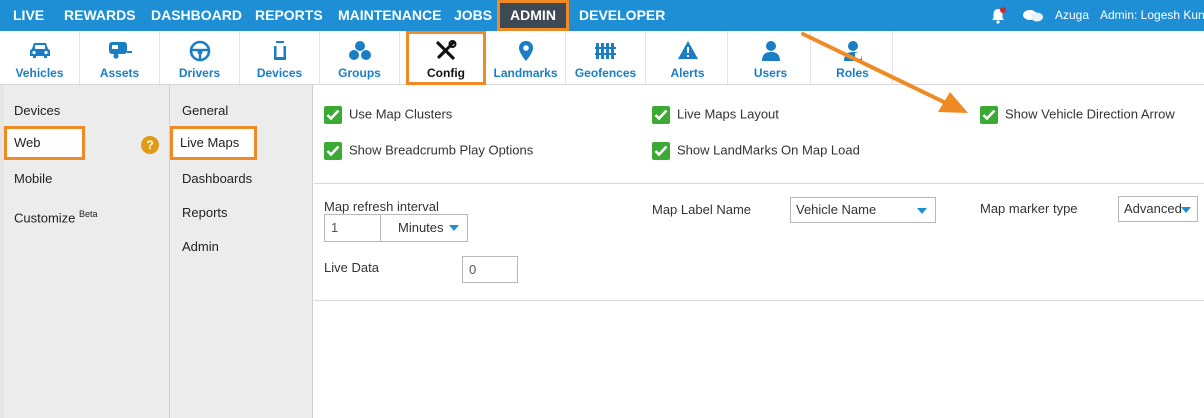 This screenshot has width=1204, height=418. Describe the element at coordinates (421, 227) in the screenshot. I see `refresh-unit-value: Minutes` at that location.